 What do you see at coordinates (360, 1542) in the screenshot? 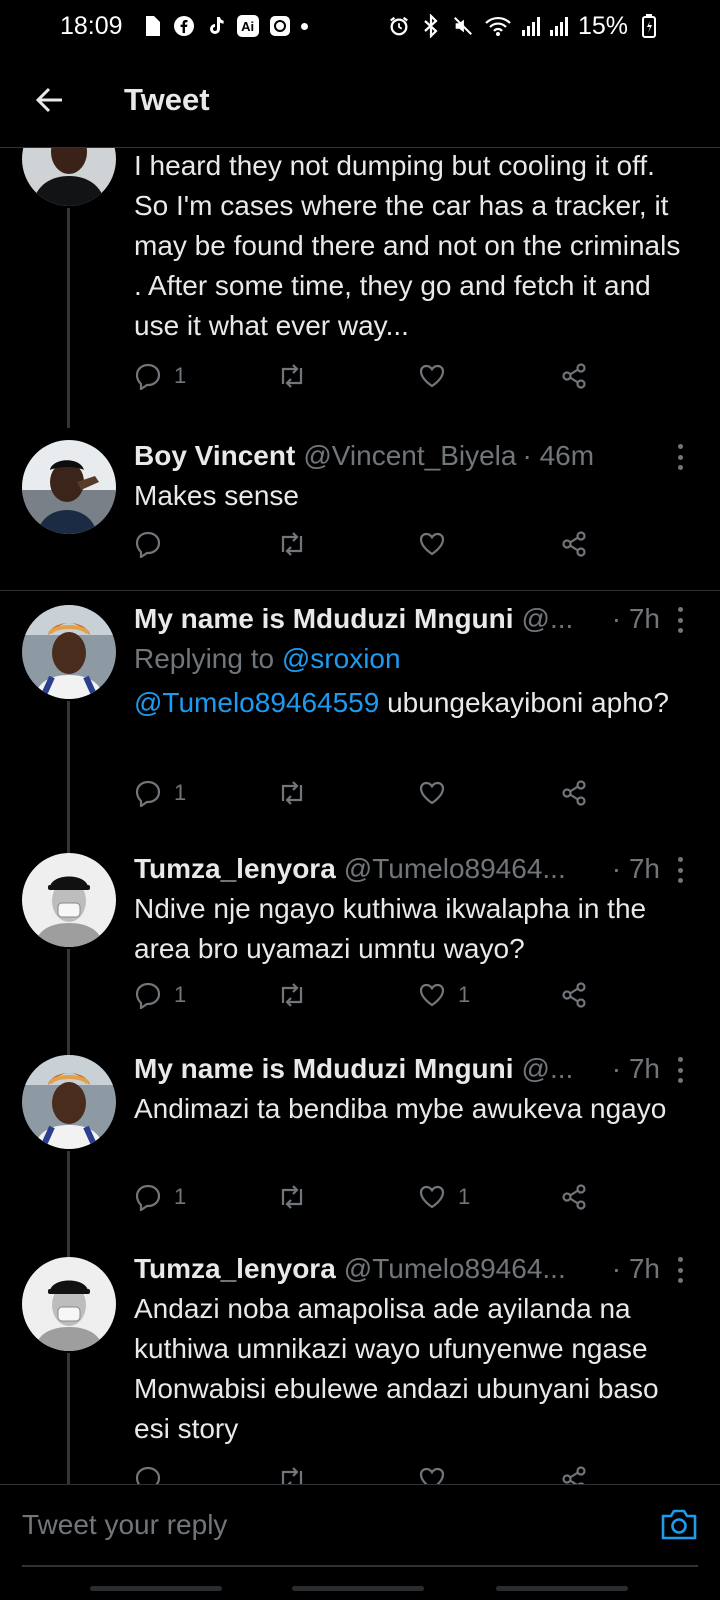
I see `reply-composer: Tweet your reply` at bounding box center [360, 1542].